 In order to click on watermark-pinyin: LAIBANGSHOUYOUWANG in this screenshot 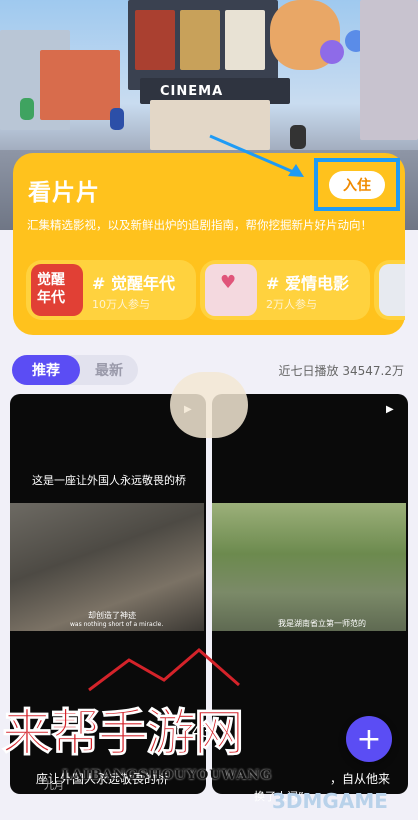, I will do `click(167, 775)`.